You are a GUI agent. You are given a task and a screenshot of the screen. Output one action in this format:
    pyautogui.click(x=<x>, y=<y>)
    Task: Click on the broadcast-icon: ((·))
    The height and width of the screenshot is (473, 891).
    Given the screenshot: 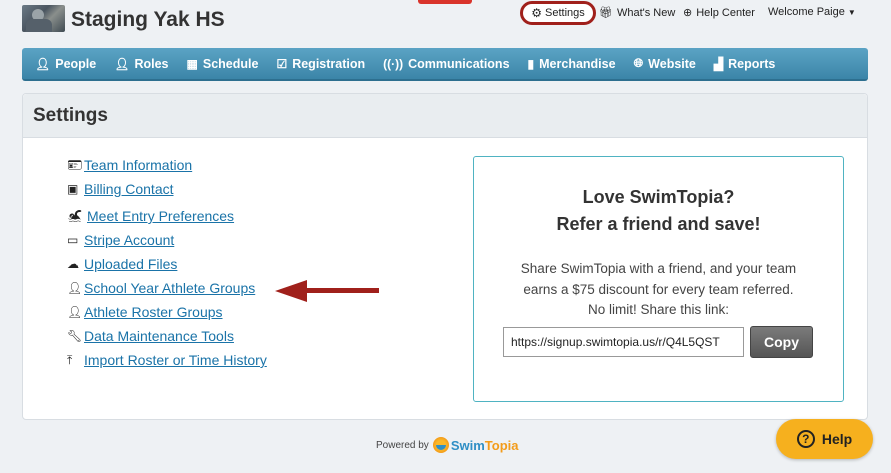 What is the action you would take?
    pyautogui.click(x=393, y=63)
    